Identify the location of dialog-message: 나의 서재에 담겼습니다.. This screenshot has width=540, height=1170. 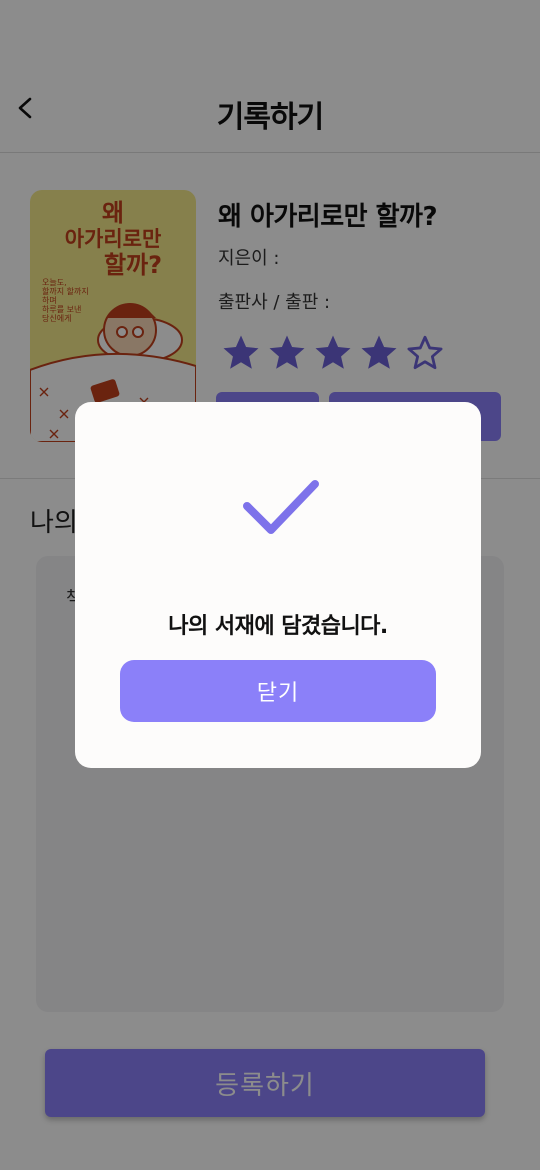
(278, 626).